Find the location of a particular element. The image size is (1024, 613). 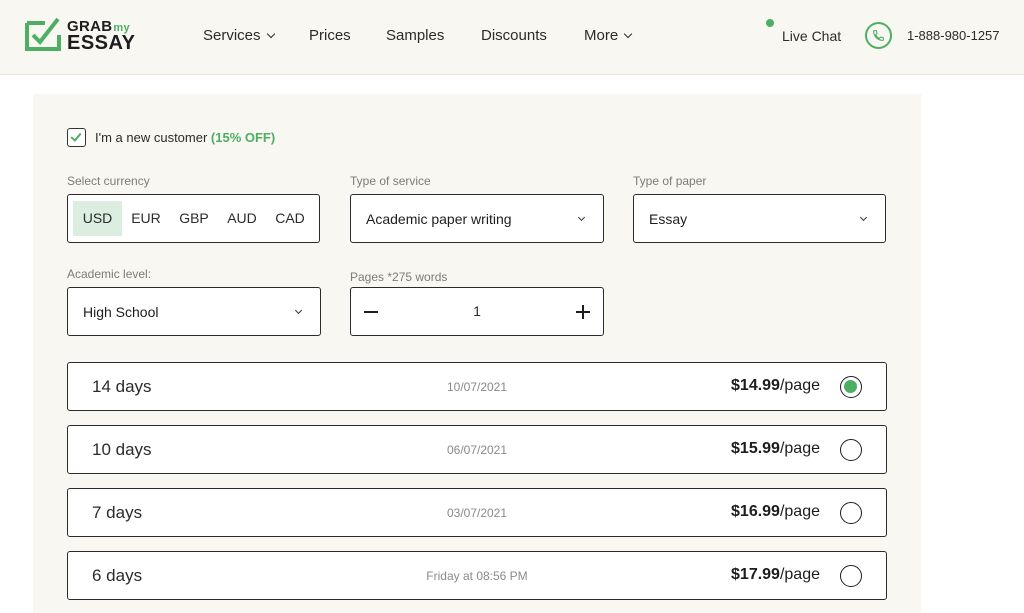

logo: GRABmy ESSAY is located at coordinates (85, 35).